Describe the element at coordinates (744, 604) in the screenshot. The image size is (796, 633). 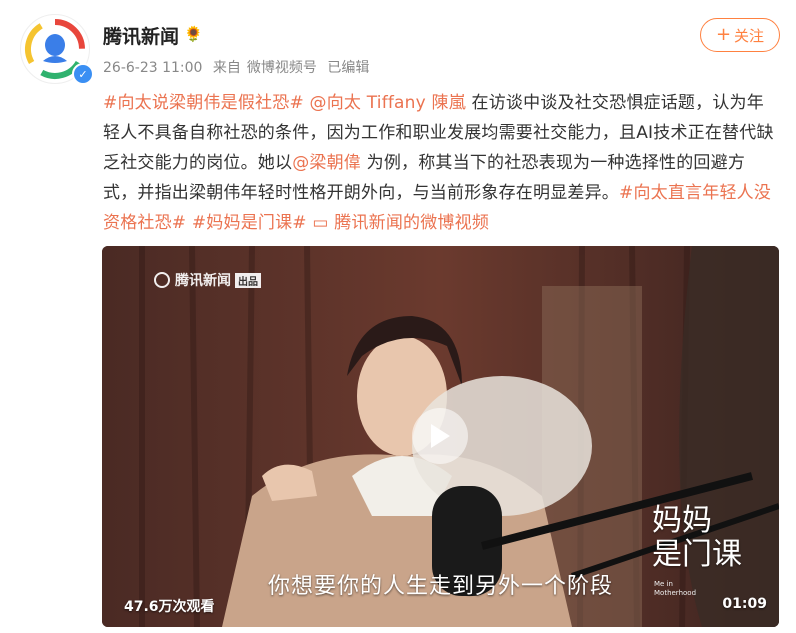
I see `video-duration: 01:09` at that location.